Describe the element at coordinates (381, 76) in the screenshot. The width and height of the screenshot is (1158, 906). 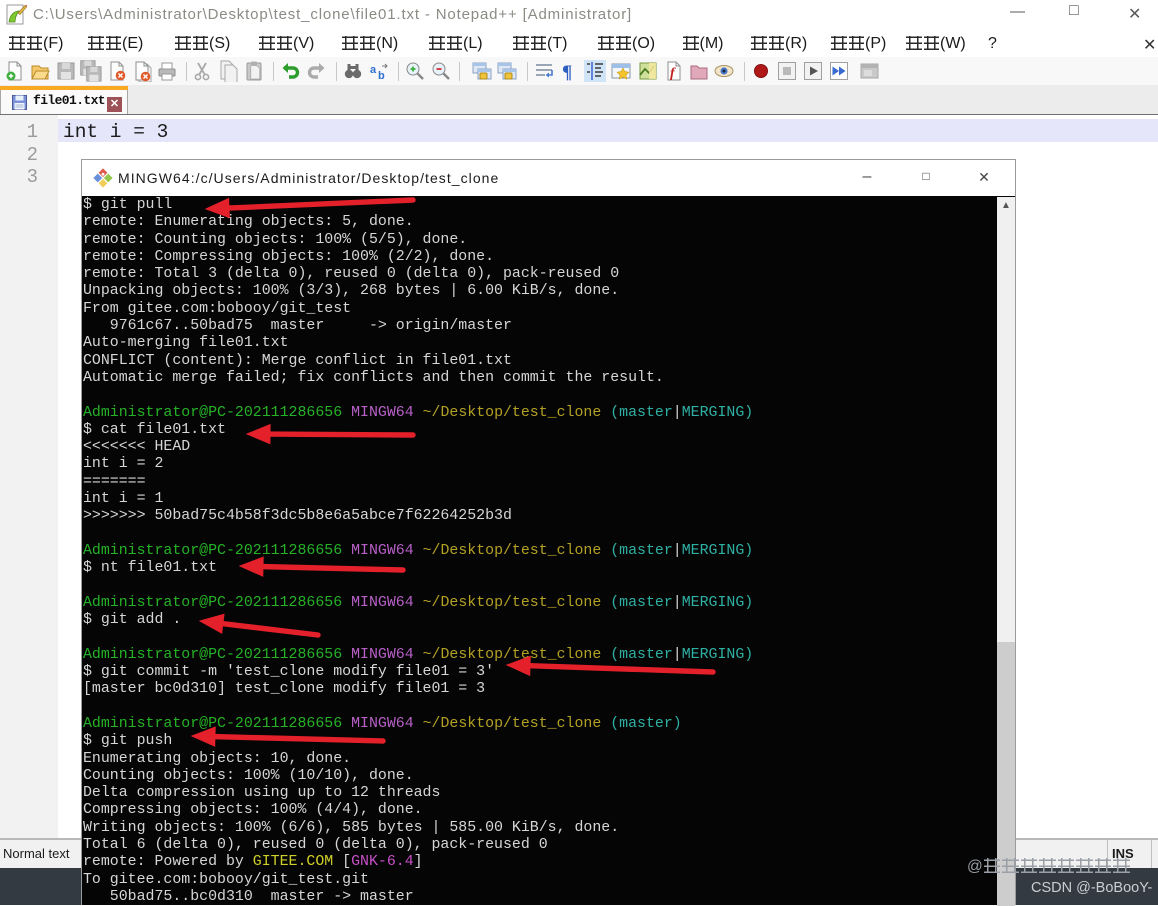
I see `svg-text: b` at that location.